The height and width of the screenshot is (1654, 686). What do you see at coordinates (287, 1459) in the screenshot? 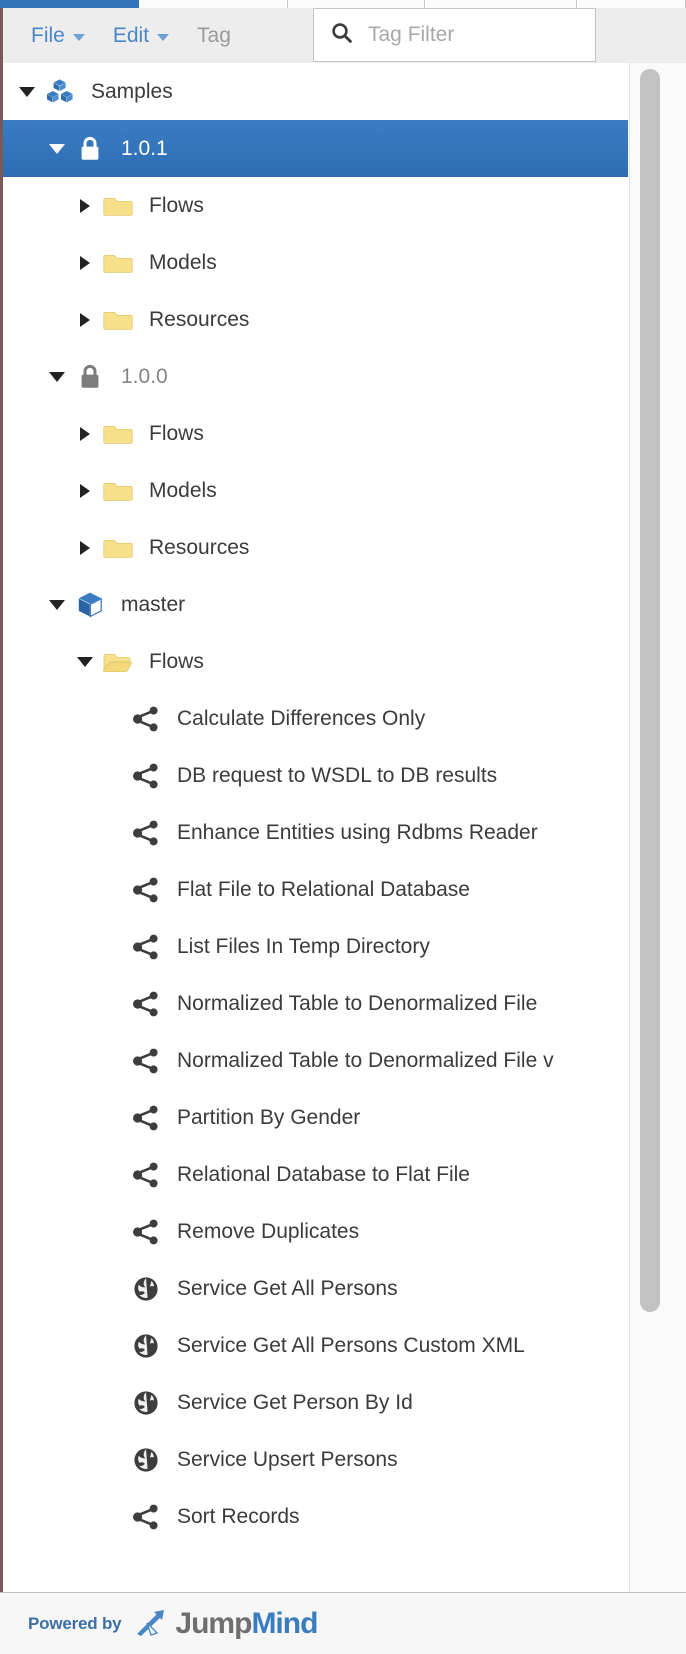
I see `tree-row-label: Service Upsert Persons` at bounding box center [287, 1459].